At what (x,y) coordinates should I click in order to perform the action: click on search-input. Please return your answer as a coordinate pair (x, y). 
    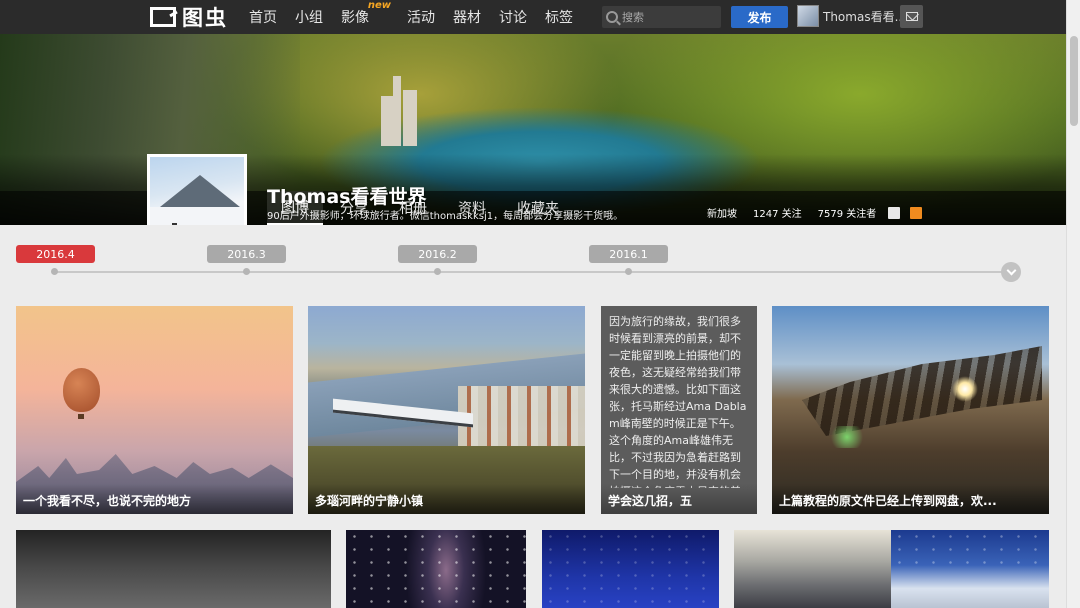
    Looking at the image, I should click on (667, 17).